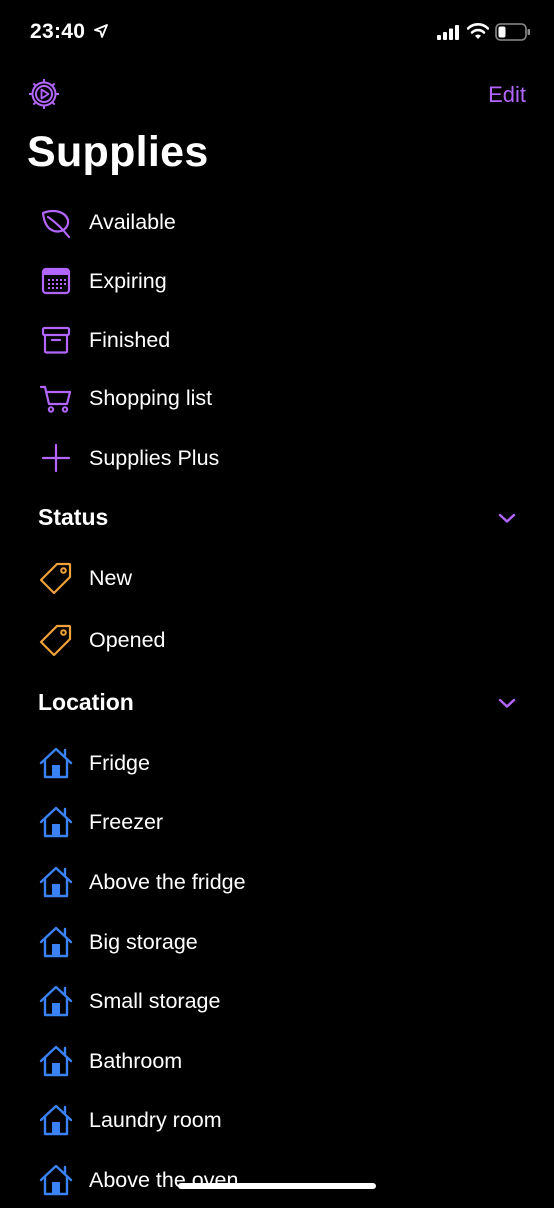 The width and height of the screenshot is (554, 1208). Describe the element at coordinates (118, 152) in the screenshot. I see `page-title: Supplies` at that location.